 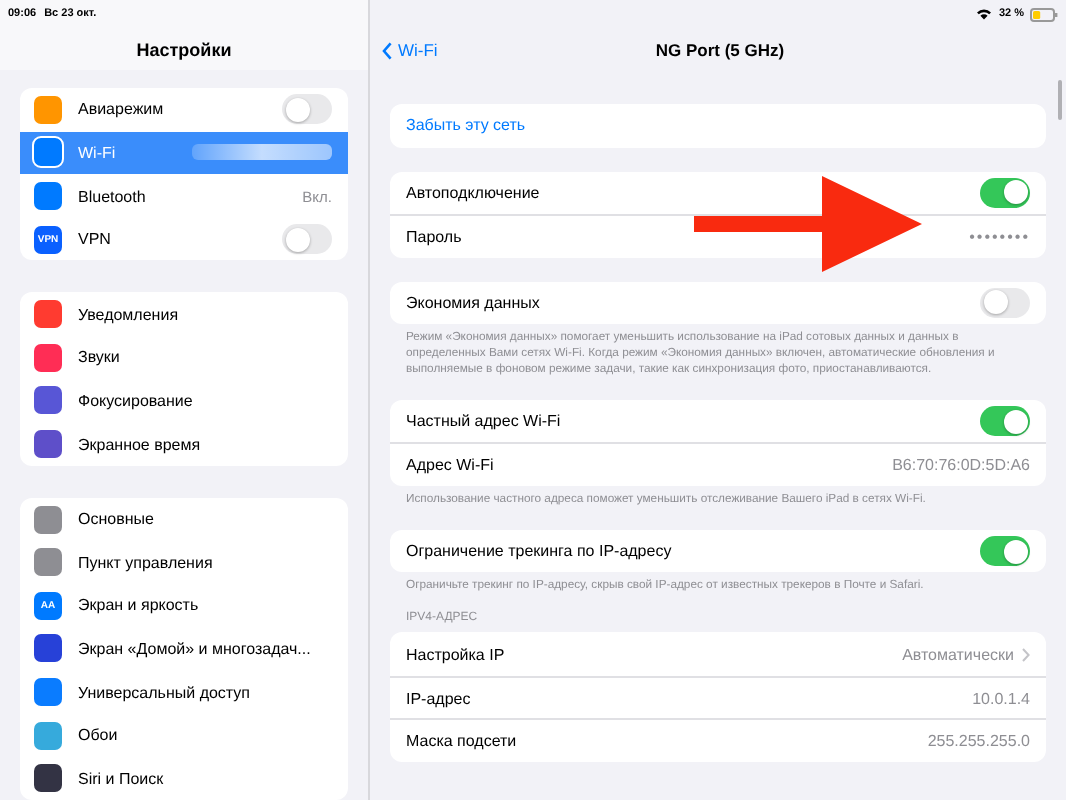 What do you see at coordinates (262, 152) in the screenshot?
I see `blurred-value` at bounding box center [262, 152].